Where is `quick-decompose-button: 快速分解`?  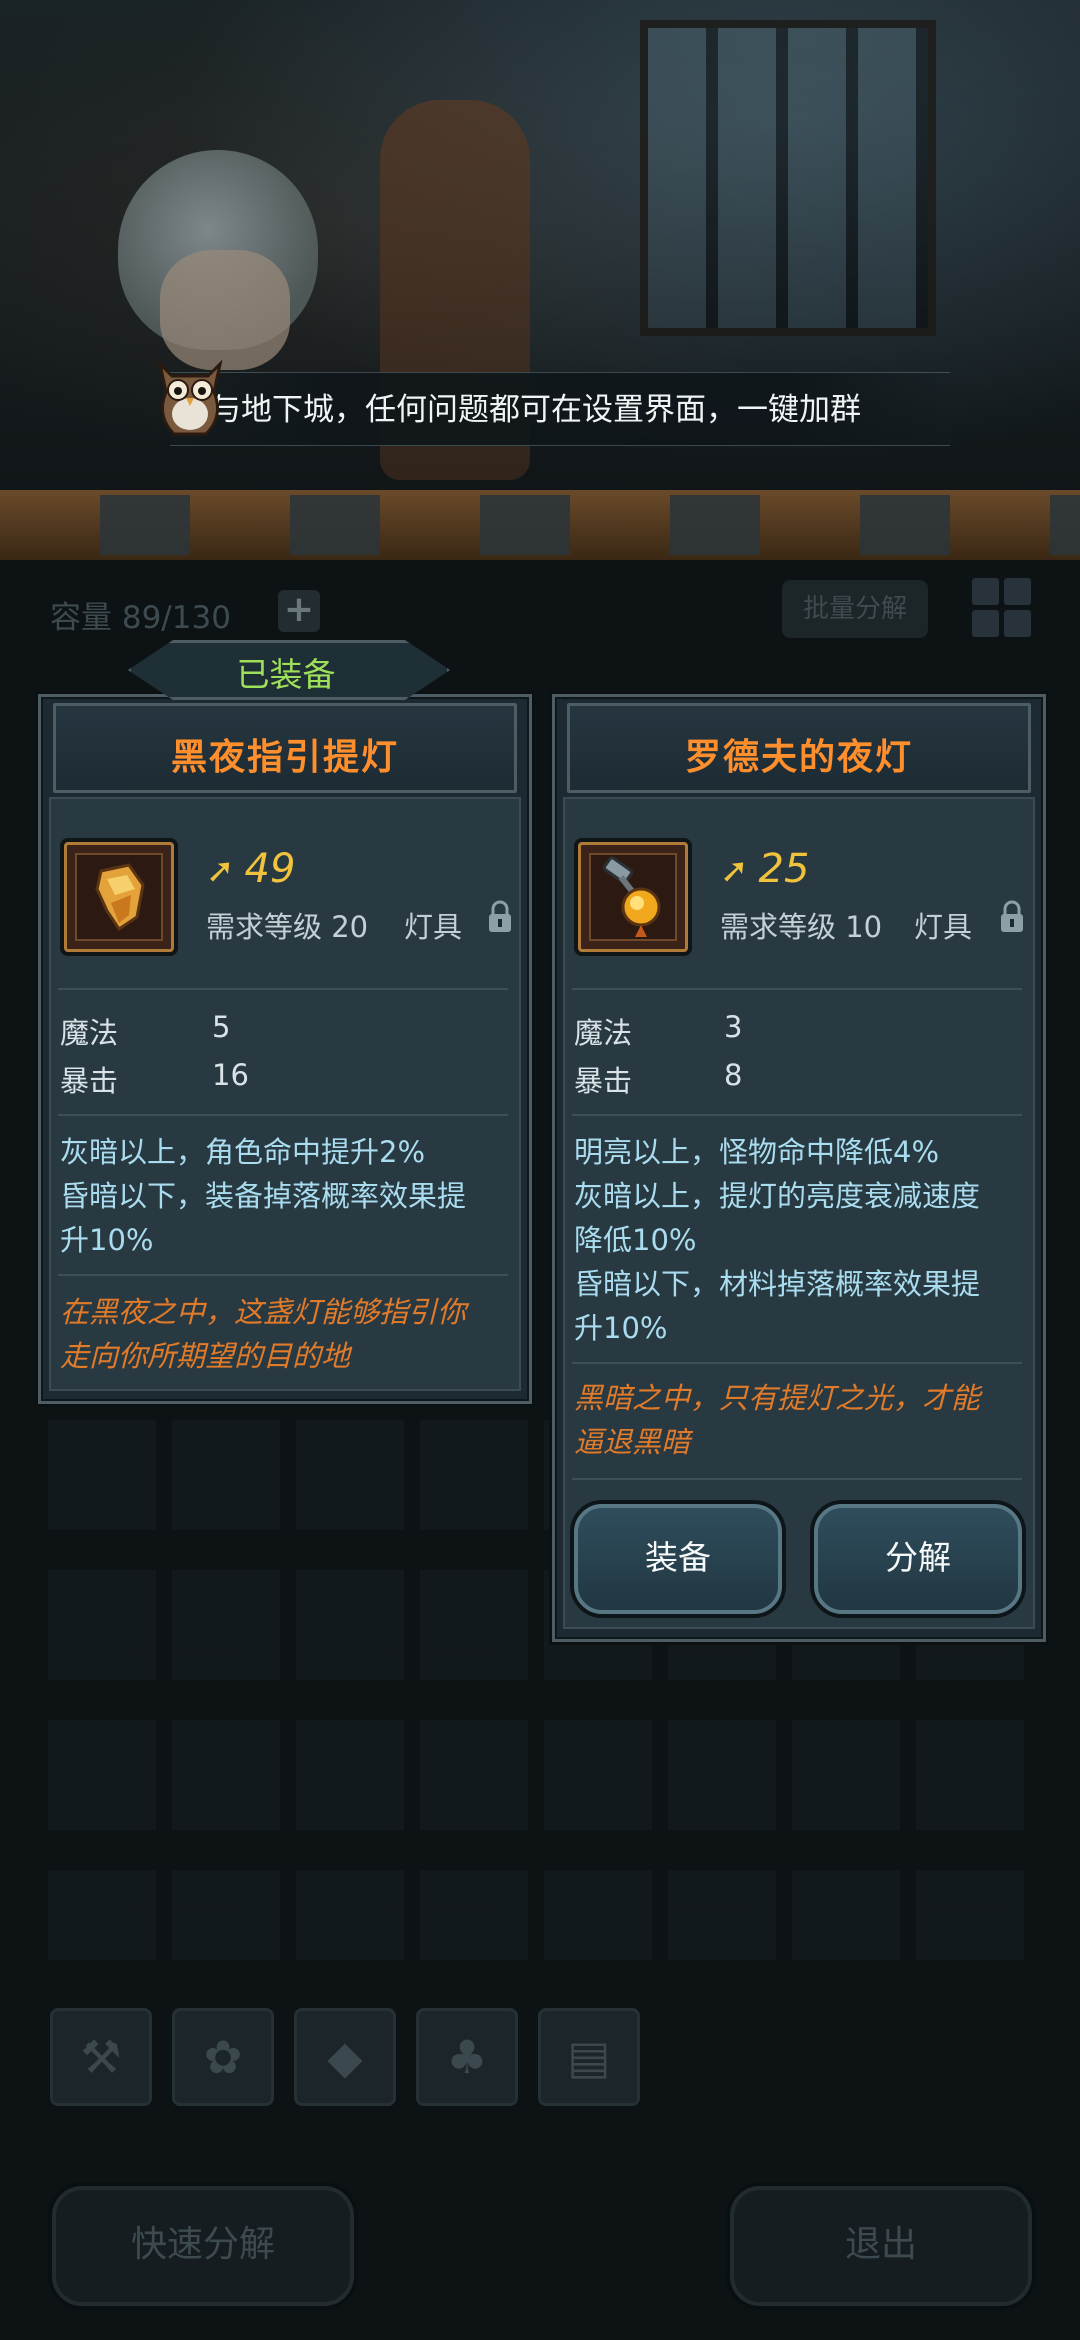 quick-decompose-button: 快速分解 is located at coordinates (203, 2246).